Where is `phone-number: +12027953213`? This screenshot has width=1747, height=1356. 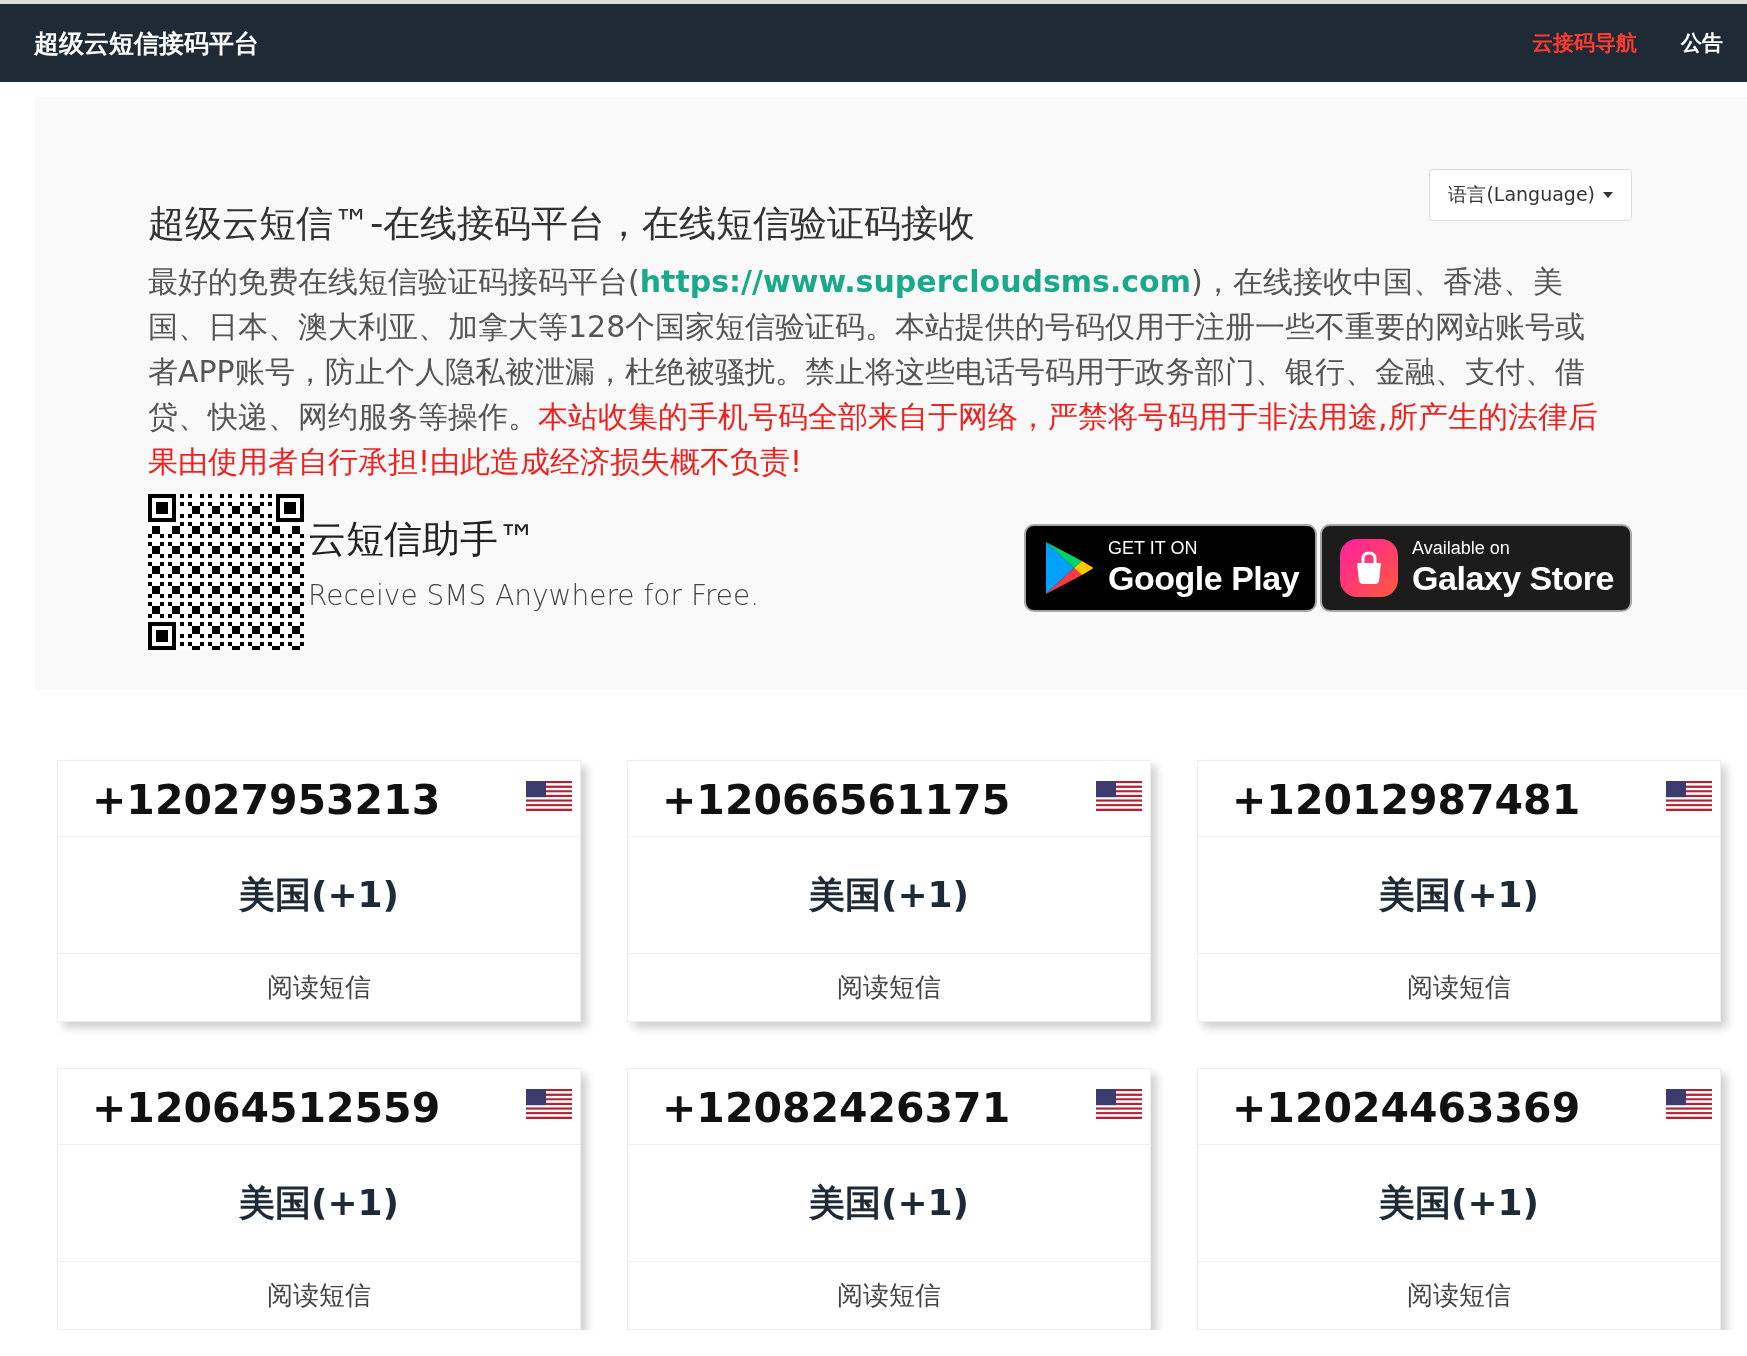 phone-number: +12027953213 is located at coordinates (266, 800).